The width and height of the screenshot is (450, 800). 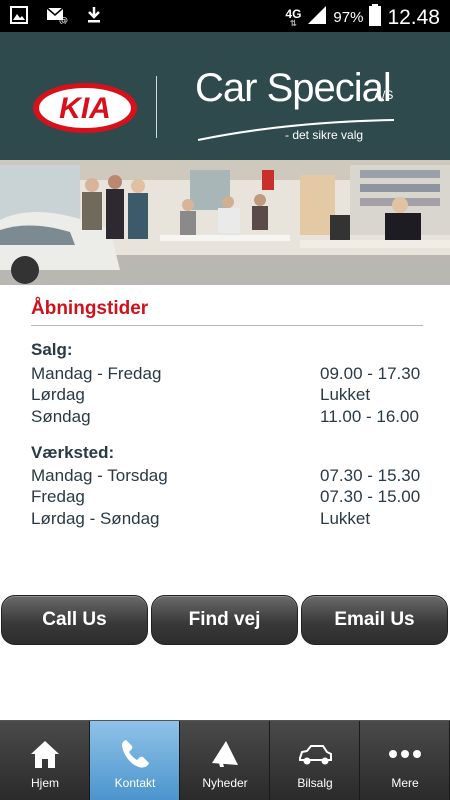 What do you see at coordinates (374, 620) in the screenshot?
I see `email-us-button: Email Us` at bounding box center [374, 620].